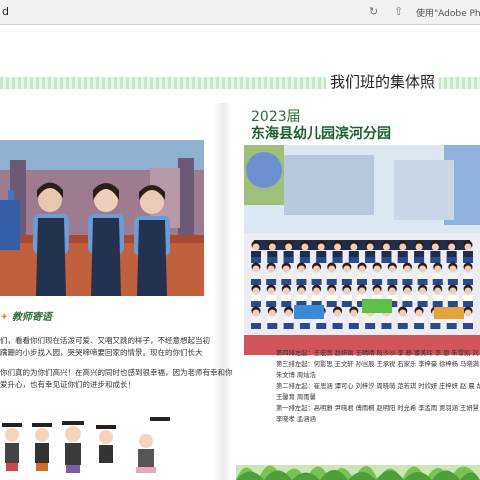 The height and width of the screenshot is (480, 480). Describe the element at coordinates (86, 445) in the screenshot. I see `graduates-cartoon` at that location.